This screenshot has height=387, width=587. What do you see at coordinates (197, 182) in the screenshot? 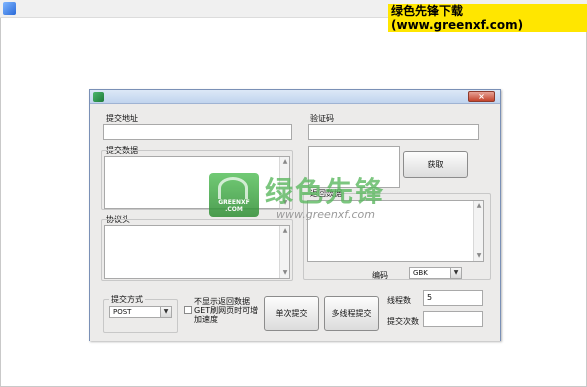
I see `submit-data-textarea: ▲ ▼` at bounding box center [197, 182].